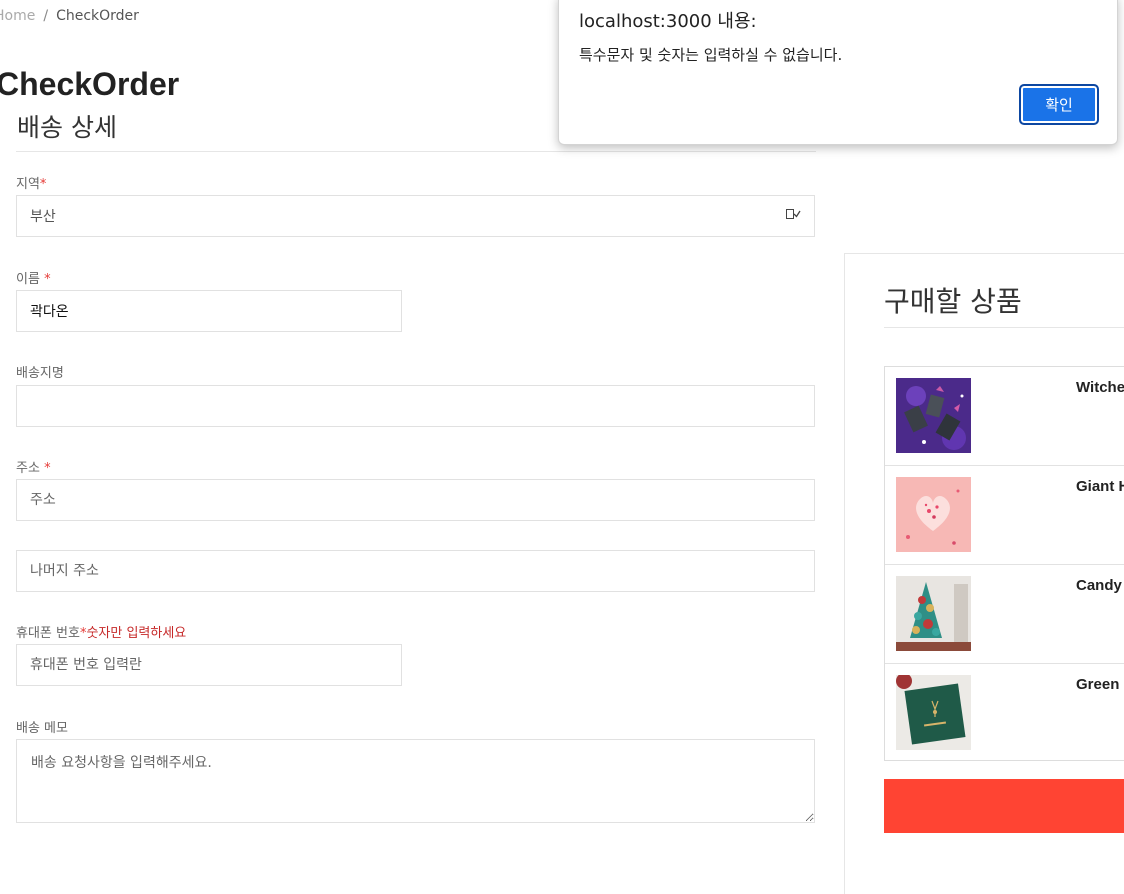 Image resolution: width=1124 pixels, height=894 pixels. What do you see at coordinates (67, 127) in the screenshot?
I see `shipping-section-title: 배송 상세` at bounding box center [67, 127].